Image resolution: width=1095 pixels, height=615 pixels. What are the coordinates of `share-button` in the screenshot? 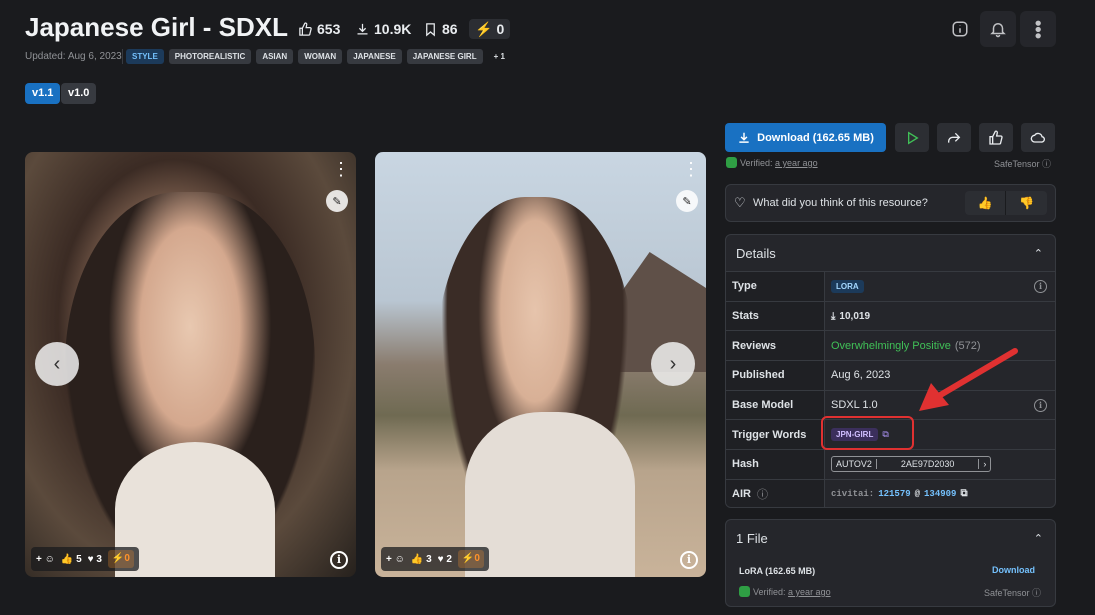 It's located at (954, 137).